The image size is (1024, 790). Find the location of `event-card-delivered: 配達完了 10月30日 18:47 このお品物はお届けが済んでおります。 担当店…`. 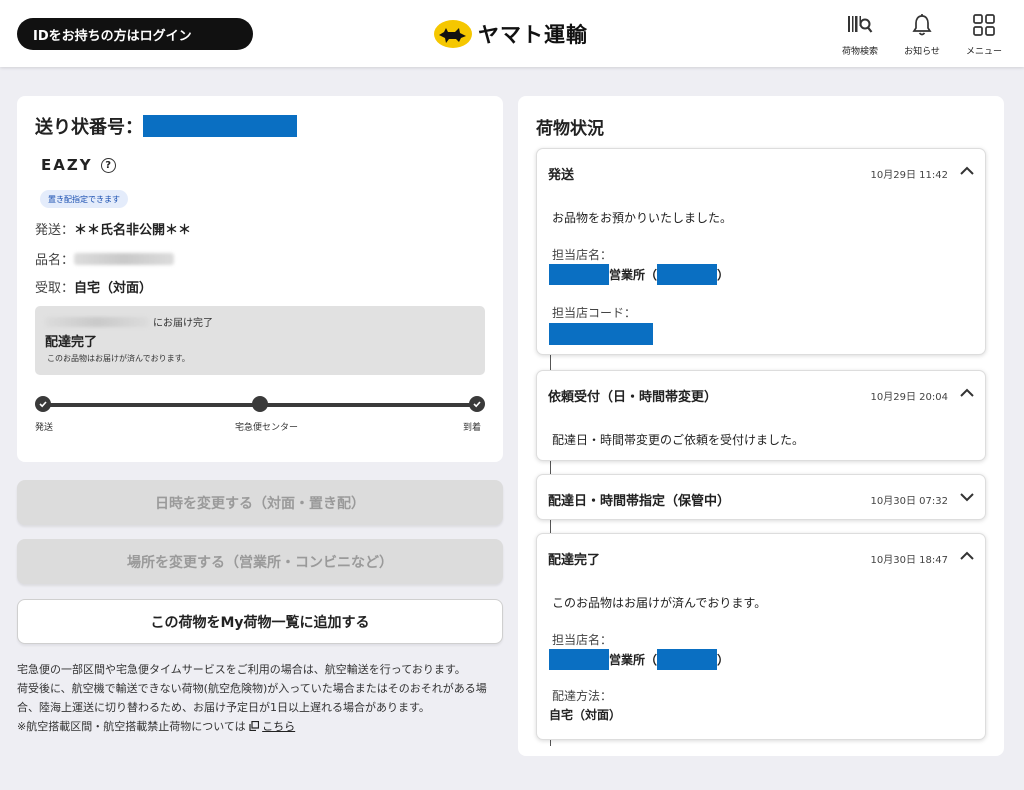

event-card-delivered: 配達完了 10月30日 18:47 このお品物はお届けが済んでおります。 担当店… is located at coordinates (761, 636).